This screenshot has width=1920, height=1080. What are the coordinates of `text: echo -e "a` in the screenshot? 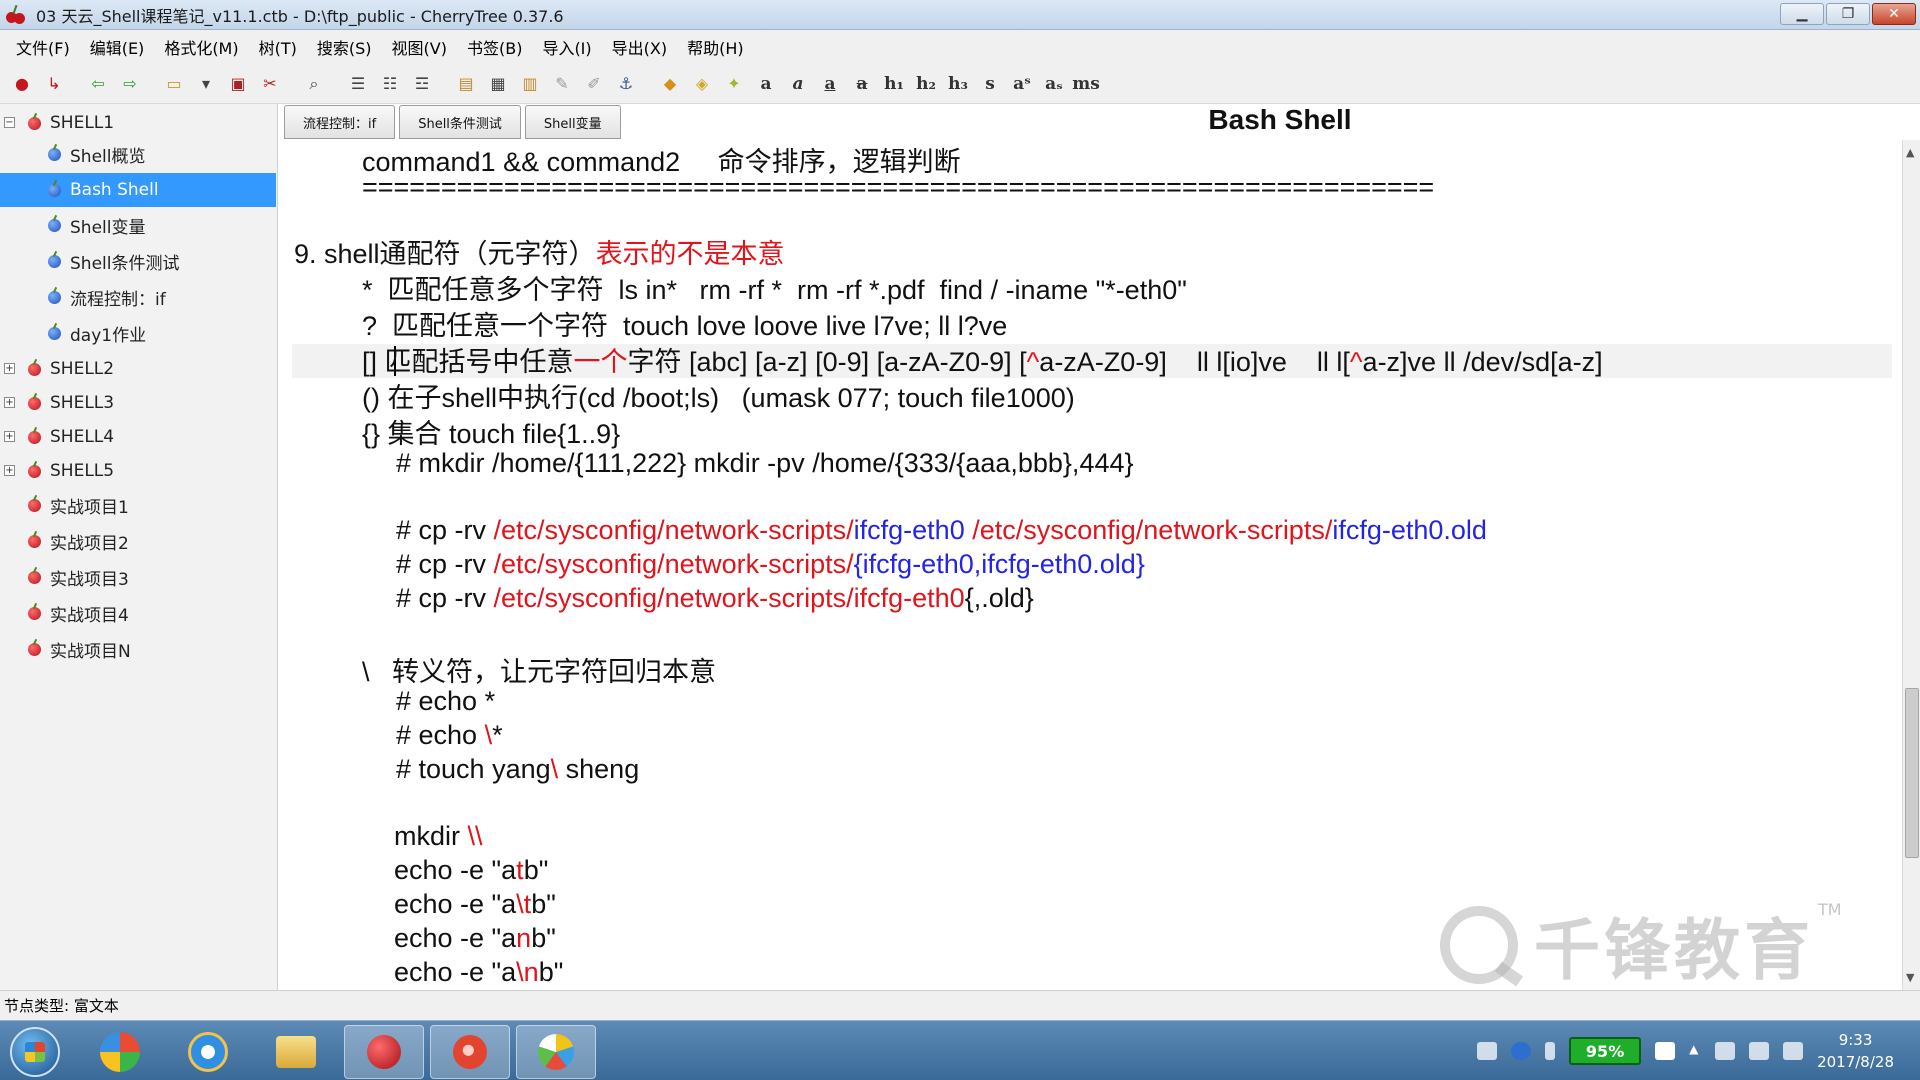 It's located at (455, 870).